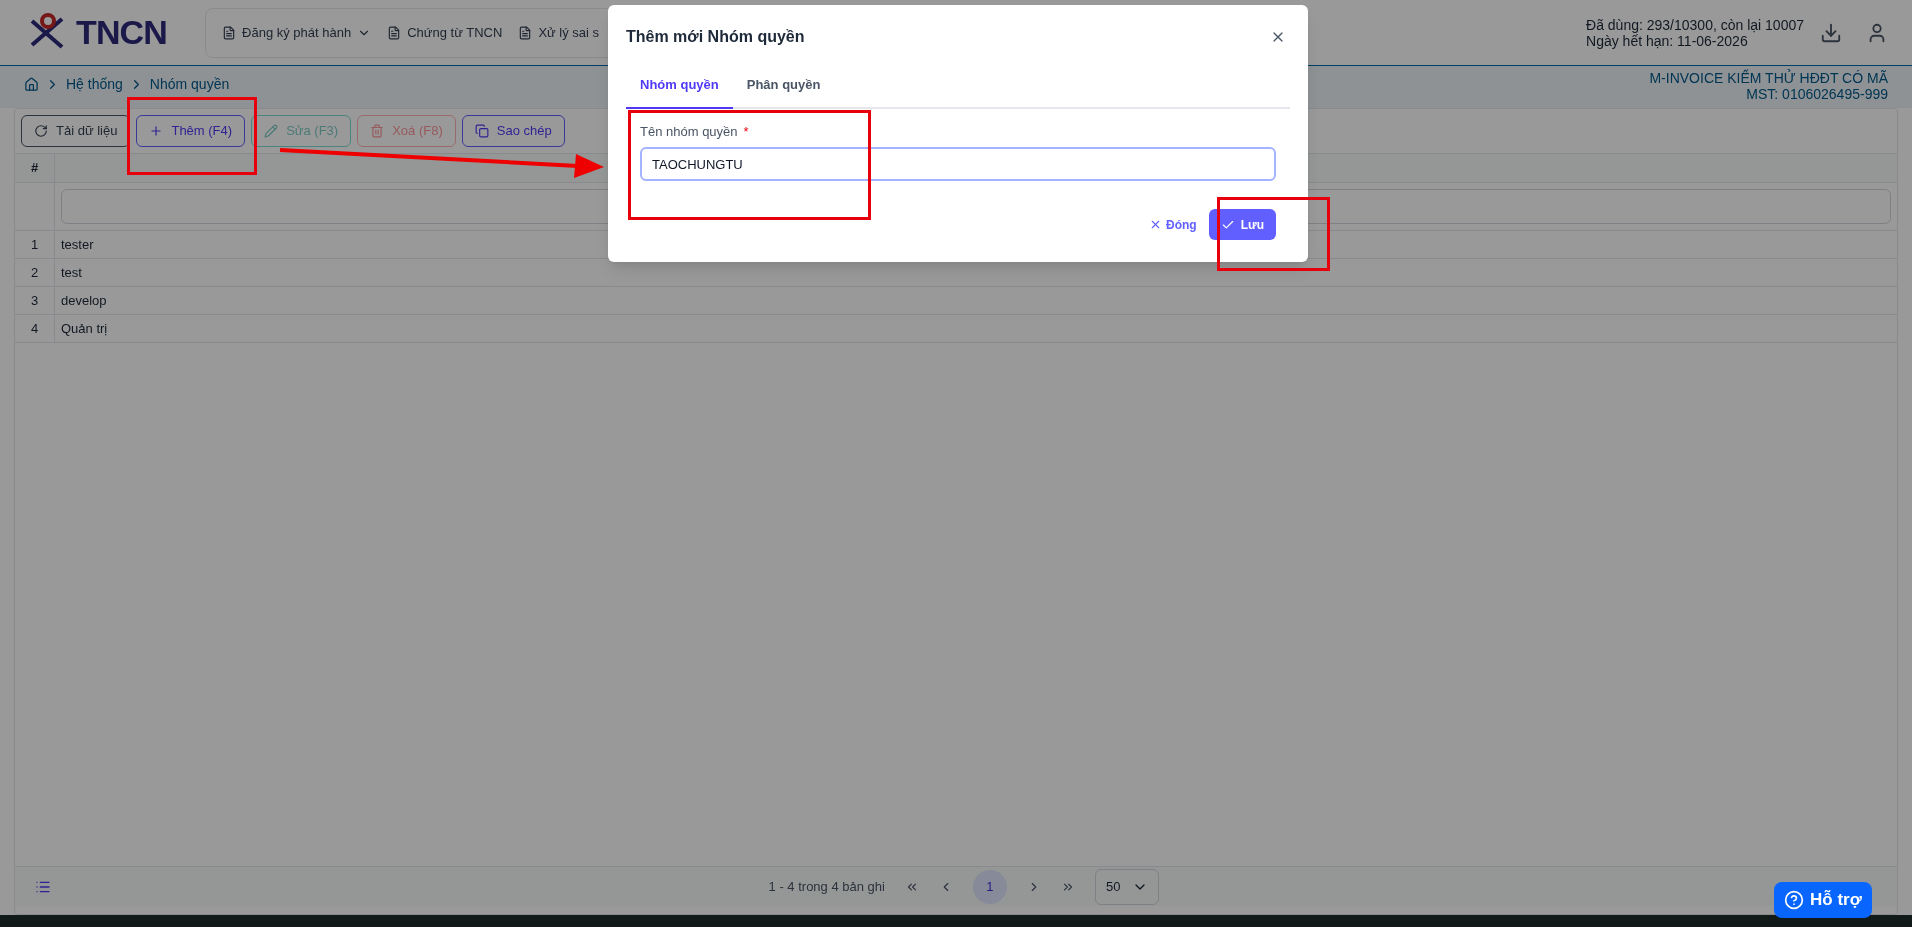 The width and height of the screenshot is (1912, 927). I want to click on help-icon, so click(1794, 900).